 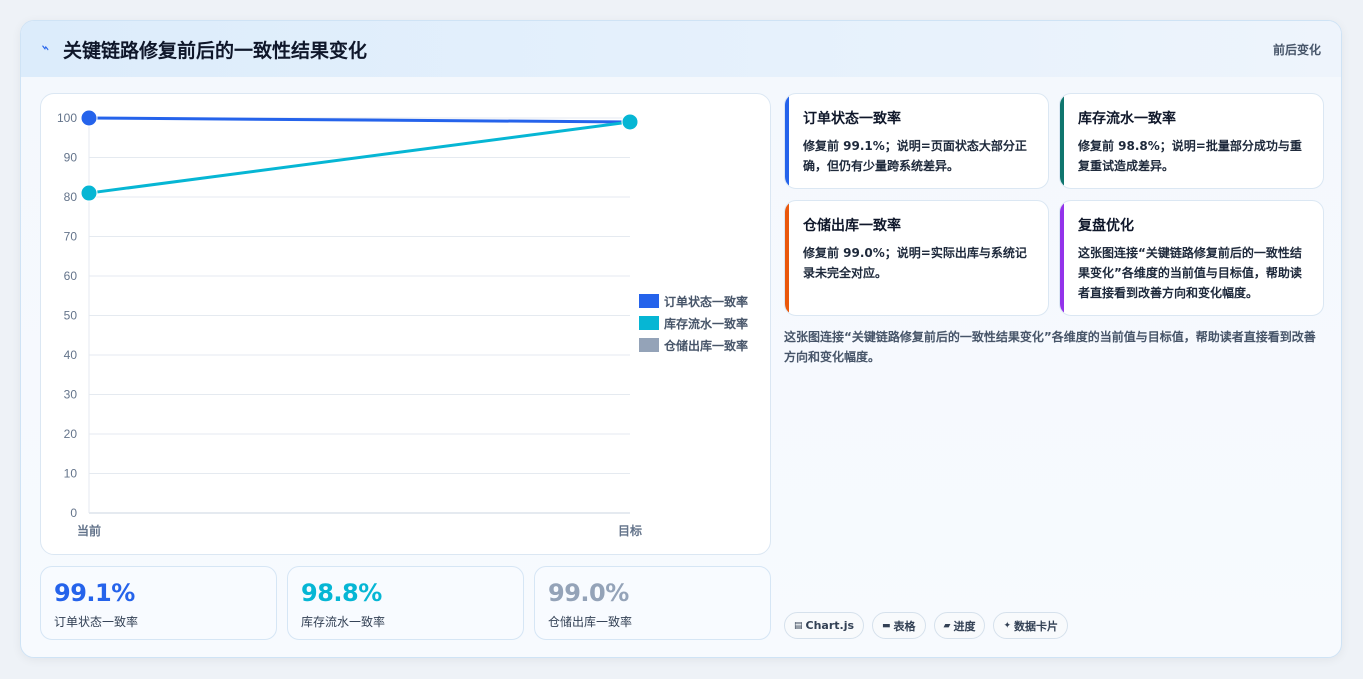 What do you see at coordinates (71, 395) in the screenshot?
I see `y-tick-label: 30` at bounding box center [71, 395].